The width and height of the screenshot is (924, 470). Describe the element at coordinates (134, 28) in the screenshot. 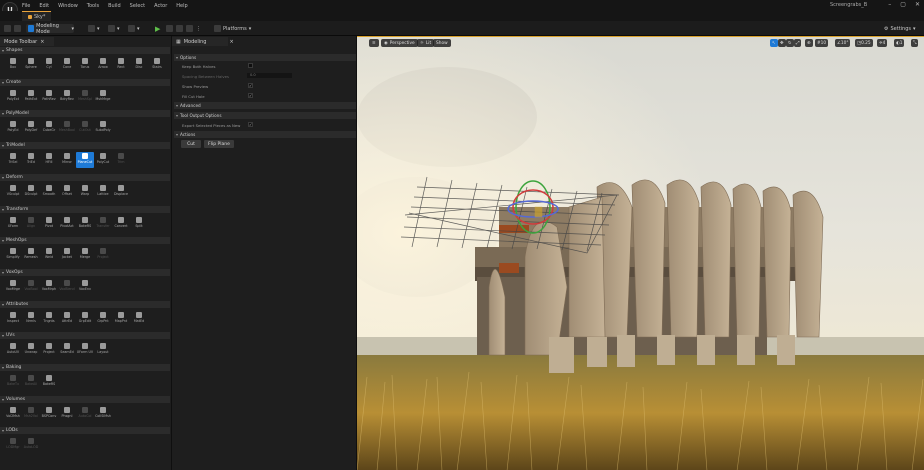

I see `cinematics-button: ▾` at that location.